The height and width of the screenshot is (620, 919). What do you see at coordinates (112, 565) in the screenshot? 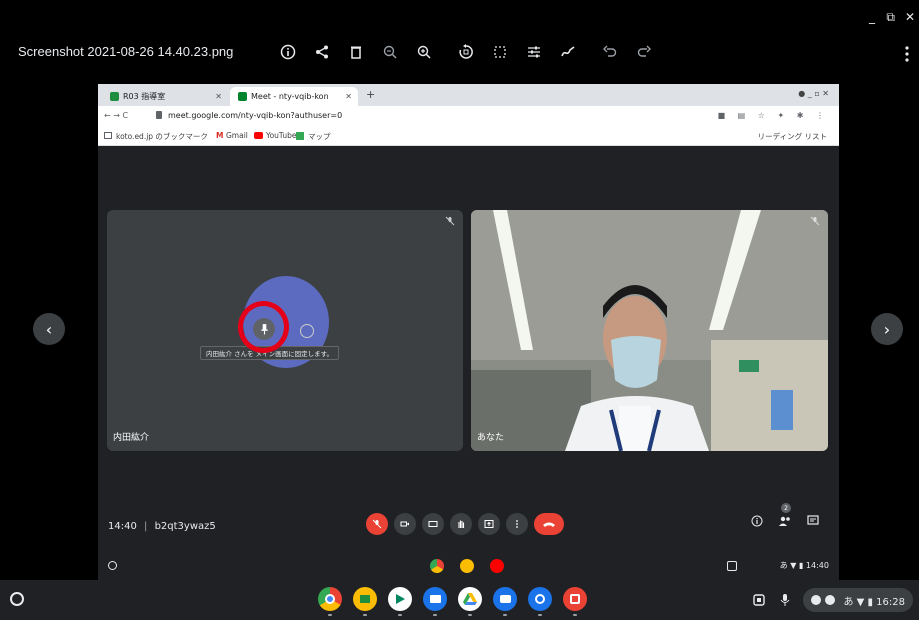
I see `launcher-icon` at bounding box center [112, 565].